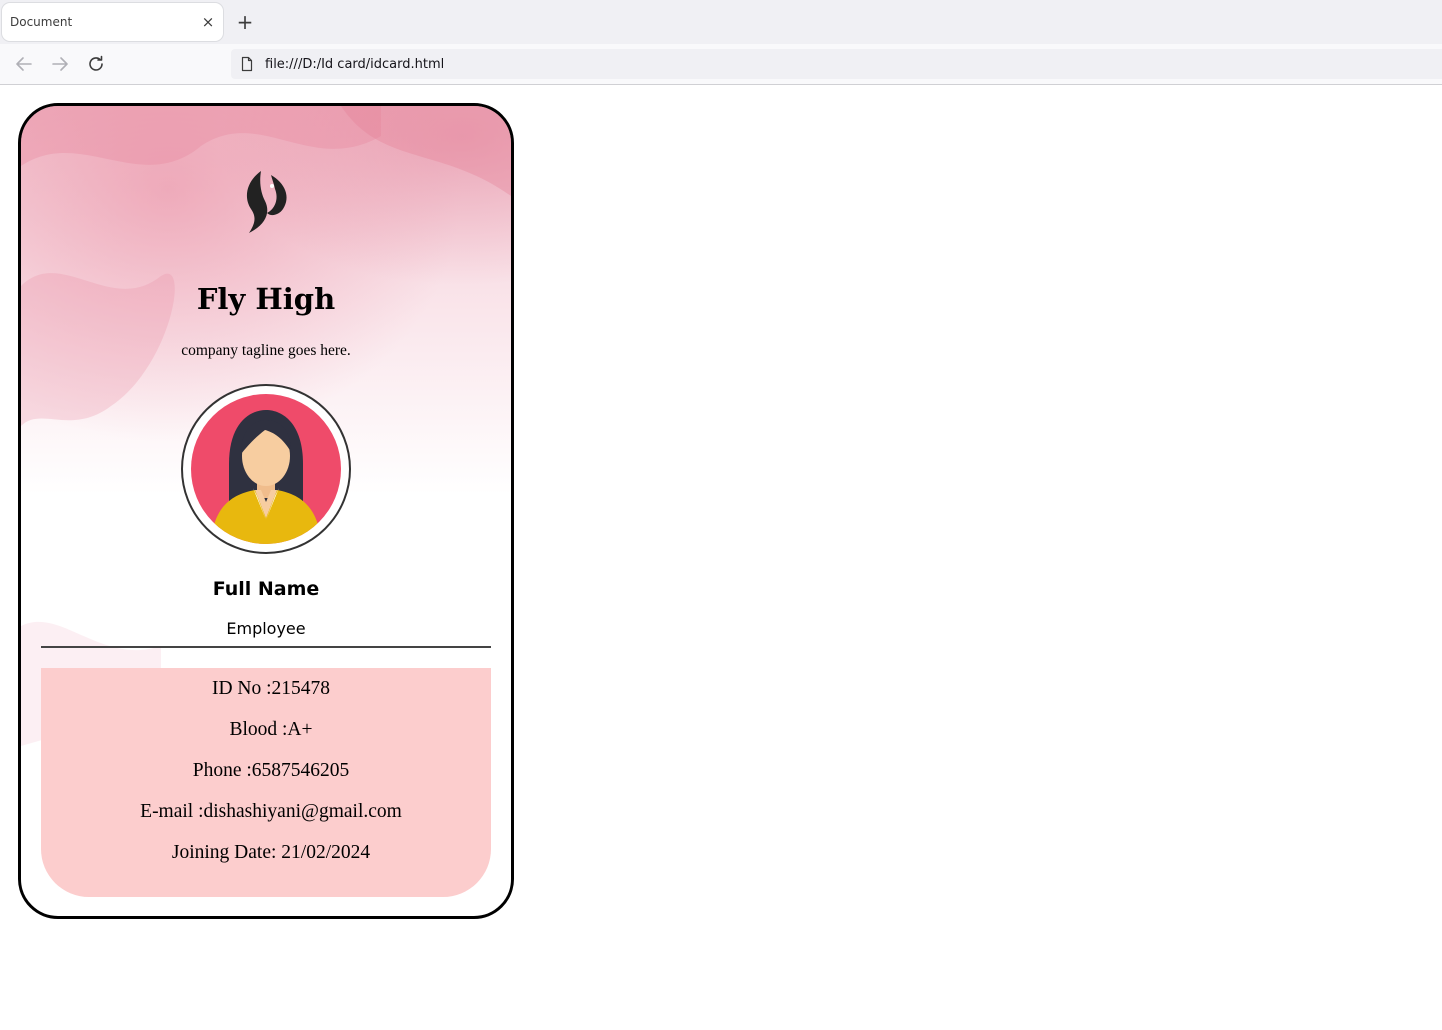 This screenshot has width=1442, height=1030. I want to click on phoenix-logo-icon, so click(266, 202).